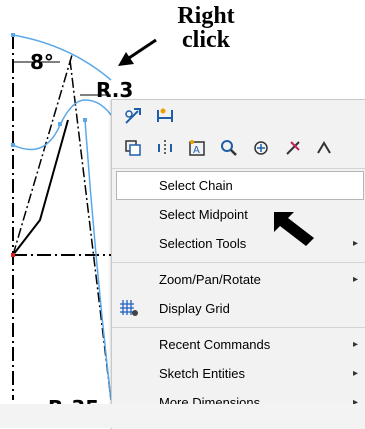 The width and height of the screenshot is (365, 429). What do you see at coordinates (42, 62) in the screenshot?
I see `angle-dimension: 8°` at bounding box center [42, 62].